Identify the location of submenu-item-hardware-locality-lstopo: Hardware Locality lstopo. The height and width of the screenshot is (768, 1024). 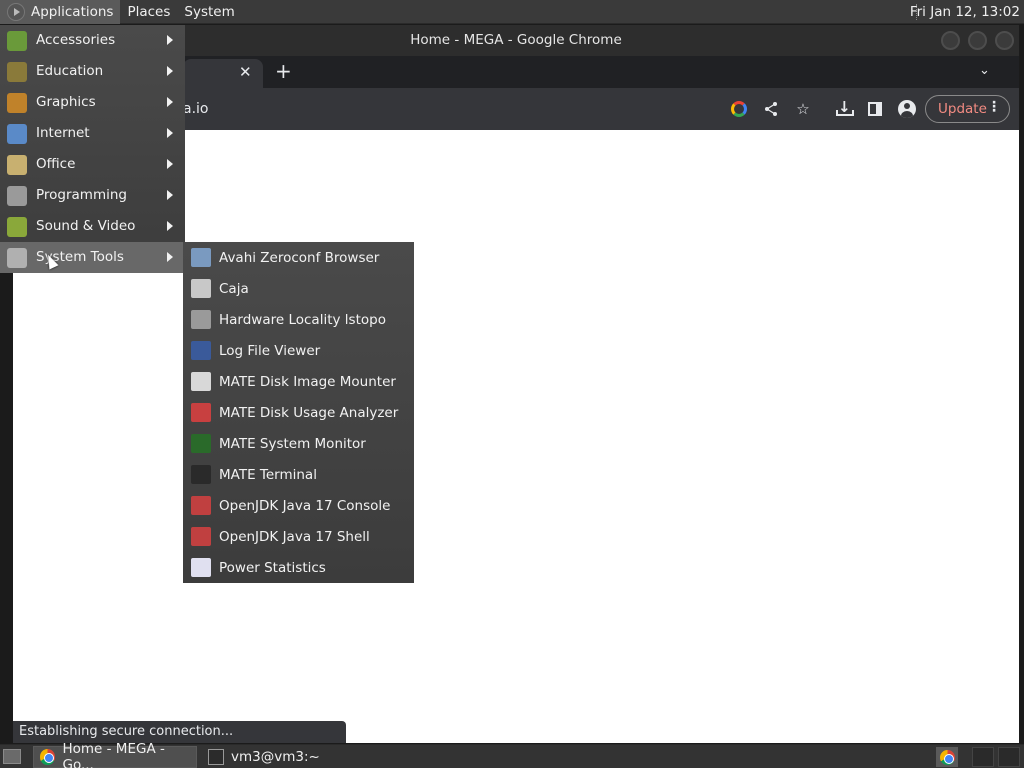
(298, 319).